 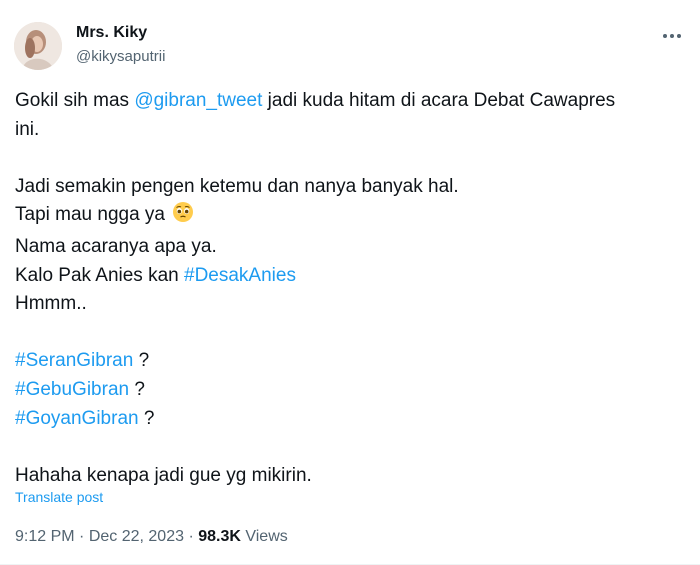 I want to click on tweet-text-segment: Hahaha kenapa jadi gue yg mikirin., so click(x=163, y=475).